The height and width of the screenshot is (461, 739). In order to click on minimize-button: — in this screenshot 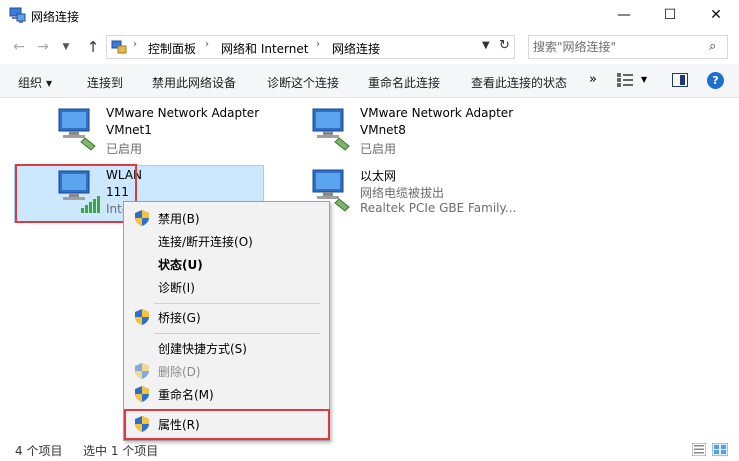, I will do `click(624, 15)`.